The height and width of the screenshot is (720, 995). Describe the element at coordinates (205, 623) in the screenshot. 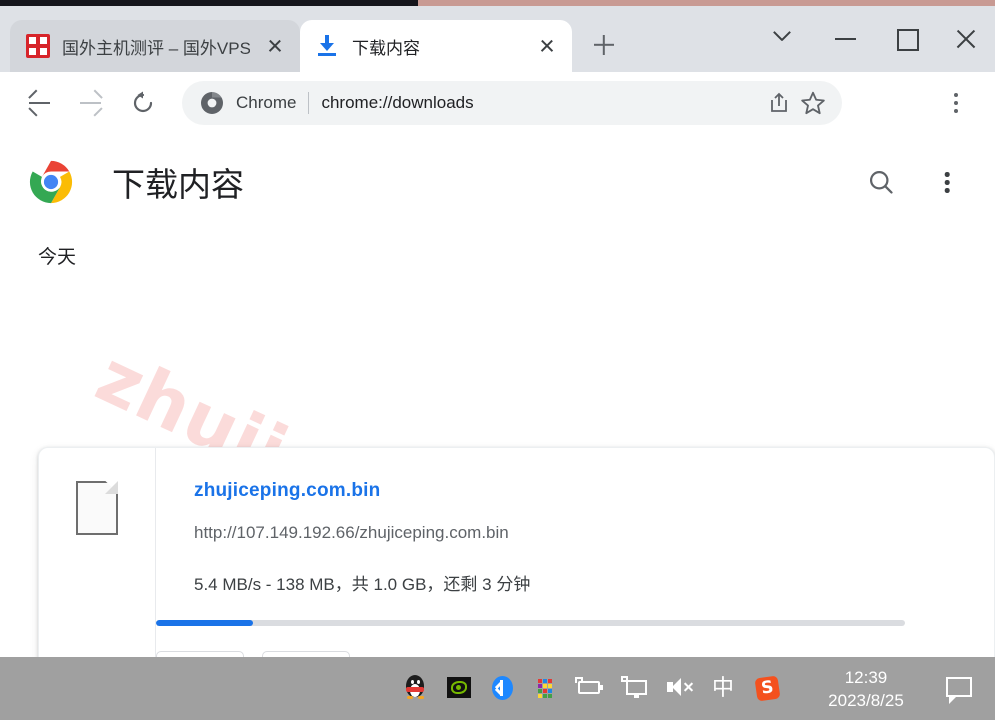

I see `download-progress-fill` at that location.